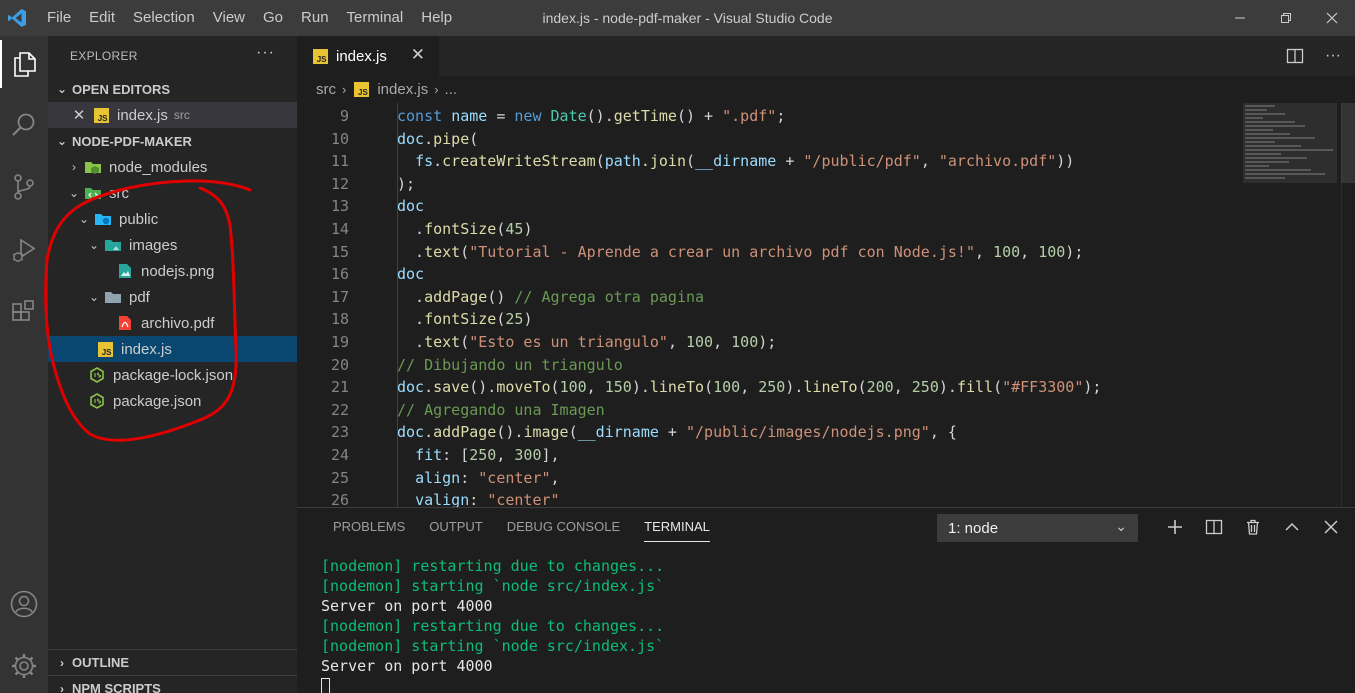 The width and height of the screenshot is (1355, 693). I want to click on code-line: 20 // Dibujando un triangulo, so click(767, 365).